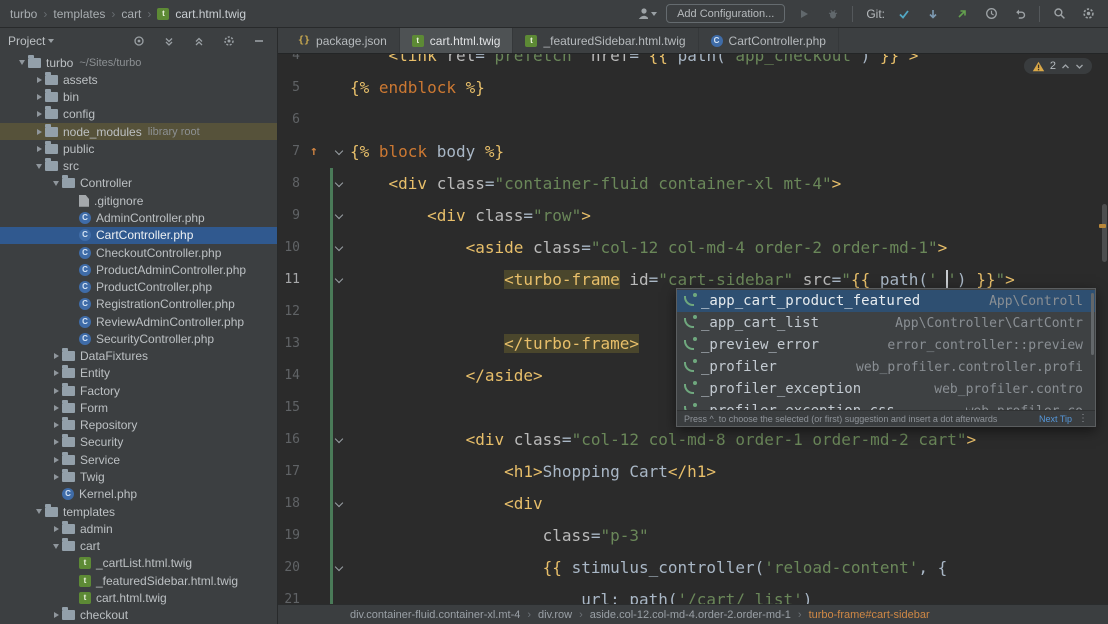 The width and height of the screenshot is (1108, 624). Describe the element at coordinates (138, 476) in the screenshot. I see `tree-item-twig: Twig` at that location.